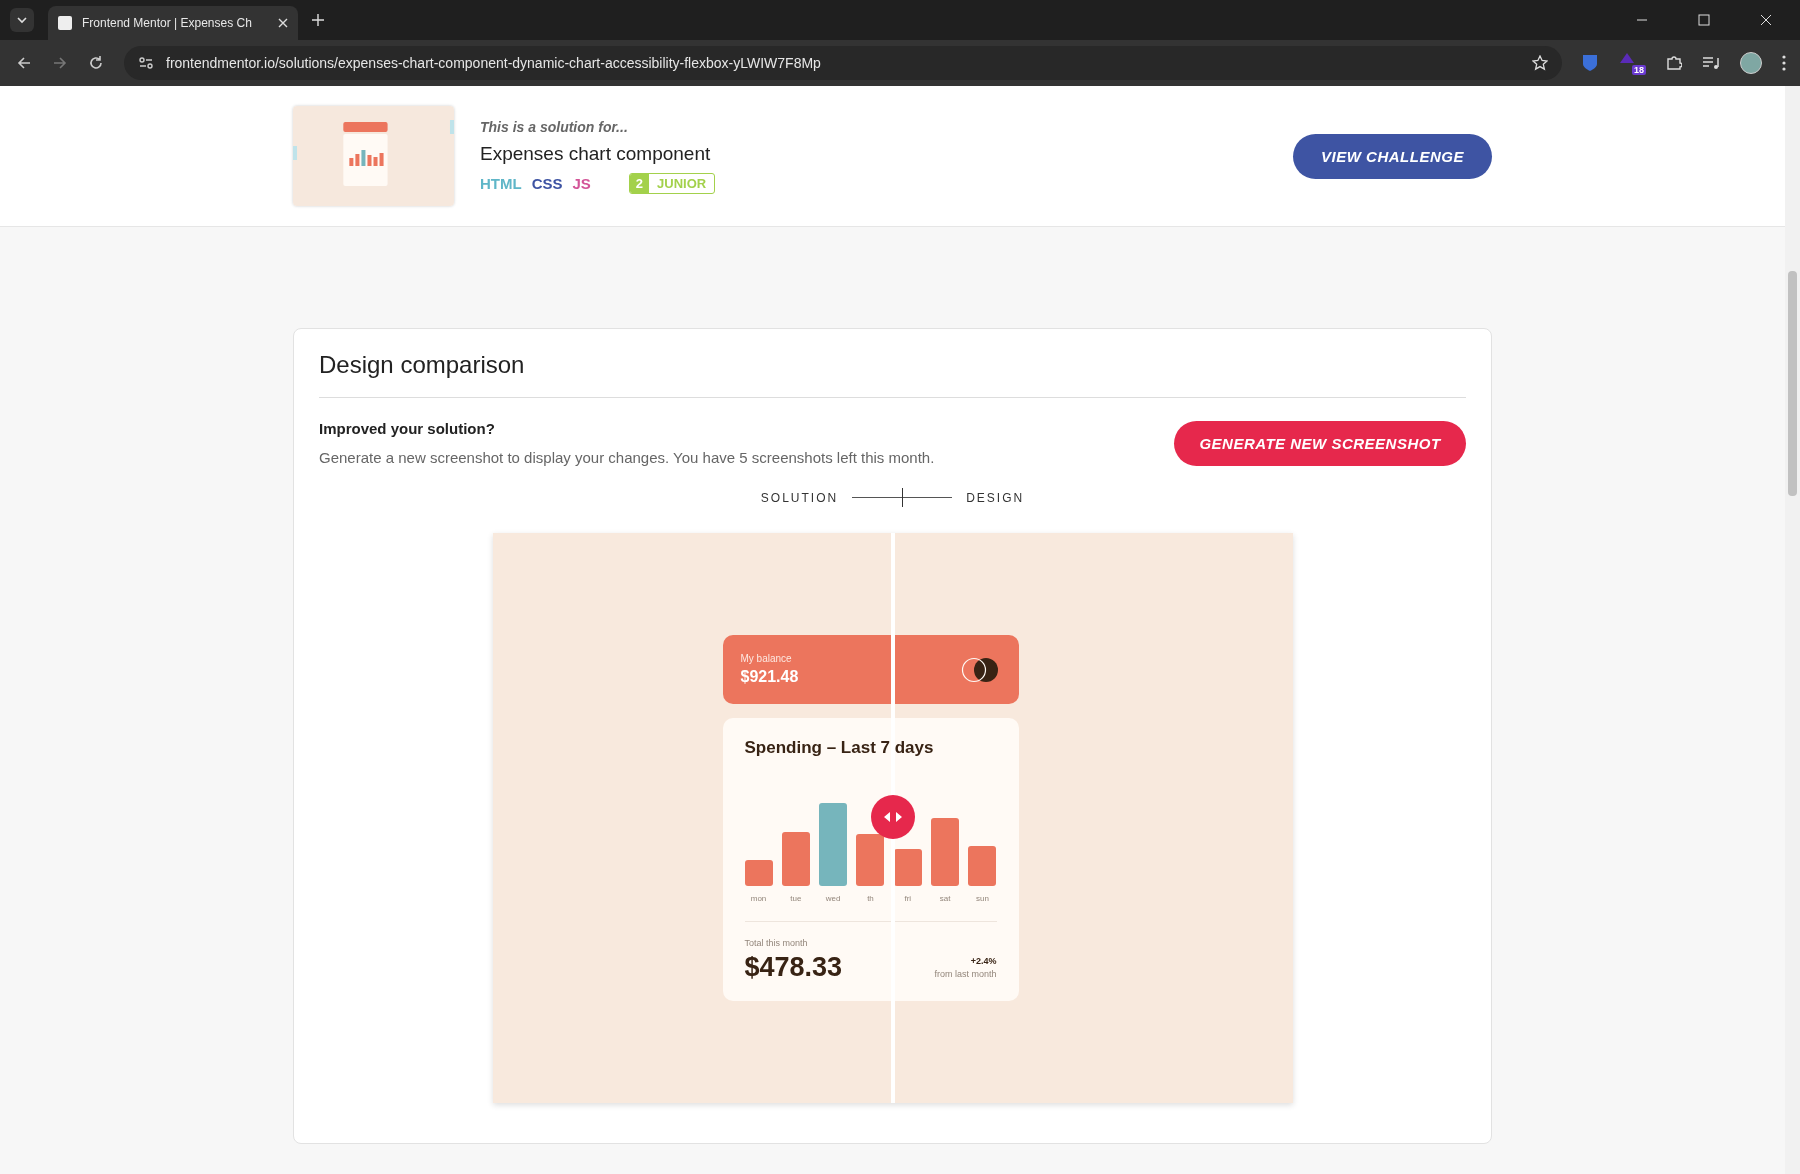 This screenshot has width=1800, height=1174. I want to click on day-label: sat, so click(945, 898).